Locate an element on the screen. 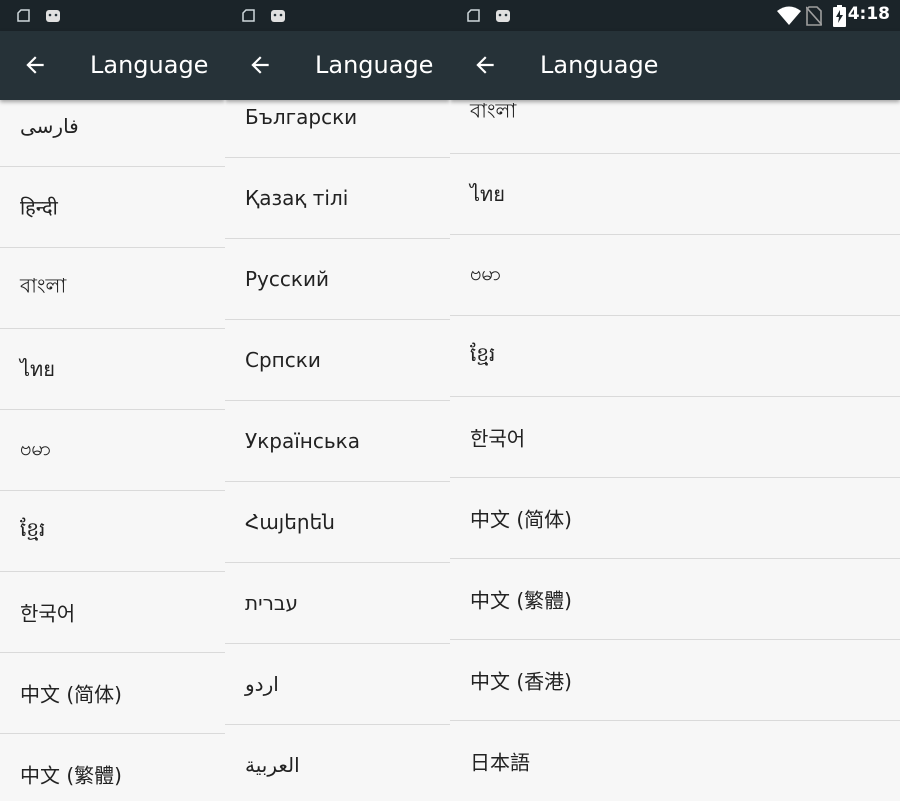 The width and height of the screenshot is (900, 801). language-label: हिन्दी is located at coordinates (39, 207).